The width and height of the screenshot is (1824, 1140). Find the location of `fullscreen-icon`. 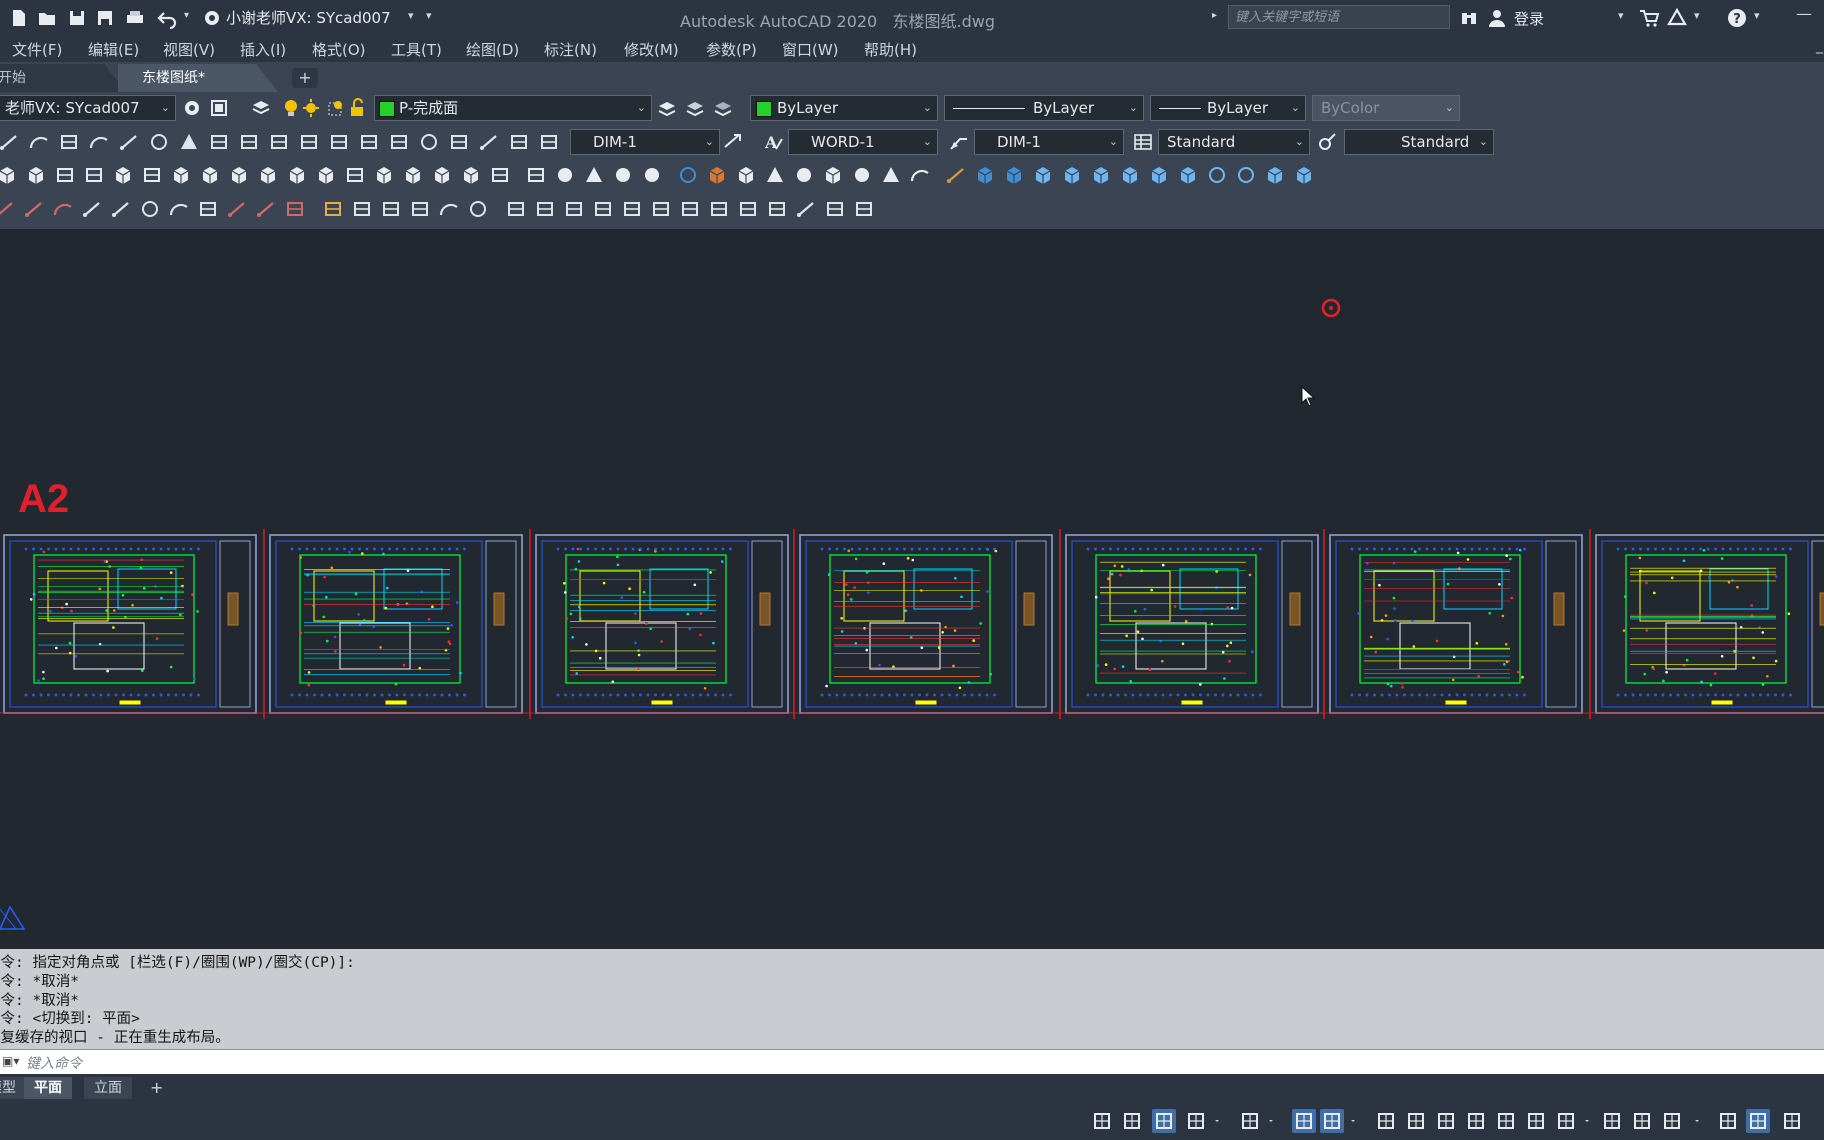

fullscreen-icon is located at coordinates (219, 108).